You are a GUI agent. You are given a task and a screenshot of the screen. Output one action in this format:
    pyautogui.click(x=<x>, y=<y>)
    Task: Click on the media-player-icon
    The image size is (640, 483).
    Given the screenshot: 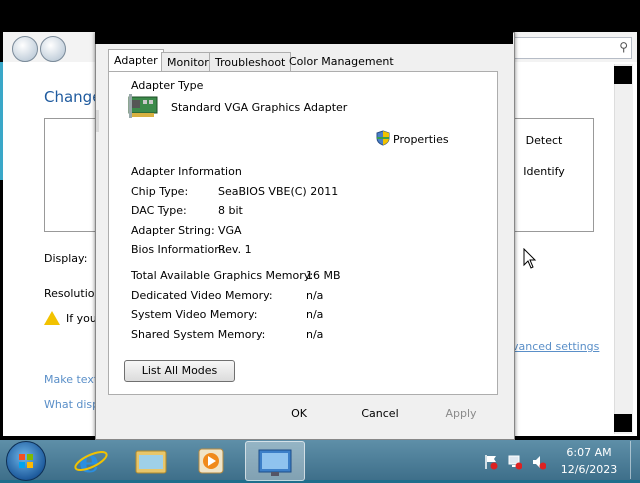 What is the action you would take?
    pyautogui.click(x=211, y=461)
    